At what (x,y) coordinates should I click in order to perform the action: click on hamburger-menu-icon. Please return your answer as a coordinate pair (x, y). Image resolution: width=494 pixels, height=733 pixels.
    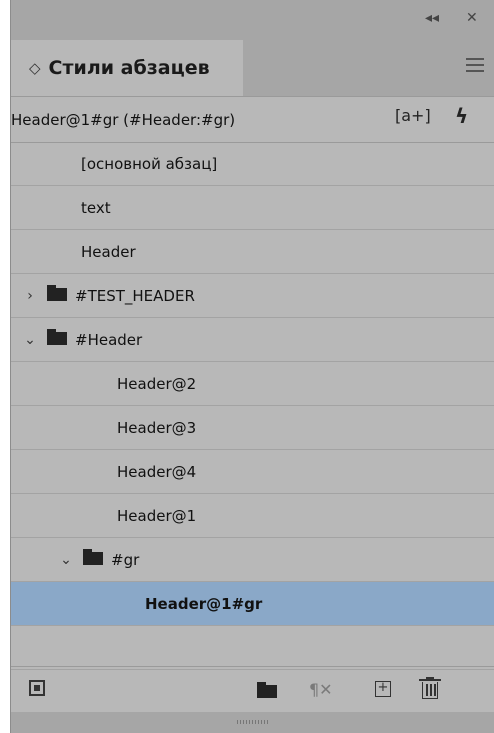
    Looking at the image, I should click on (475, 65).